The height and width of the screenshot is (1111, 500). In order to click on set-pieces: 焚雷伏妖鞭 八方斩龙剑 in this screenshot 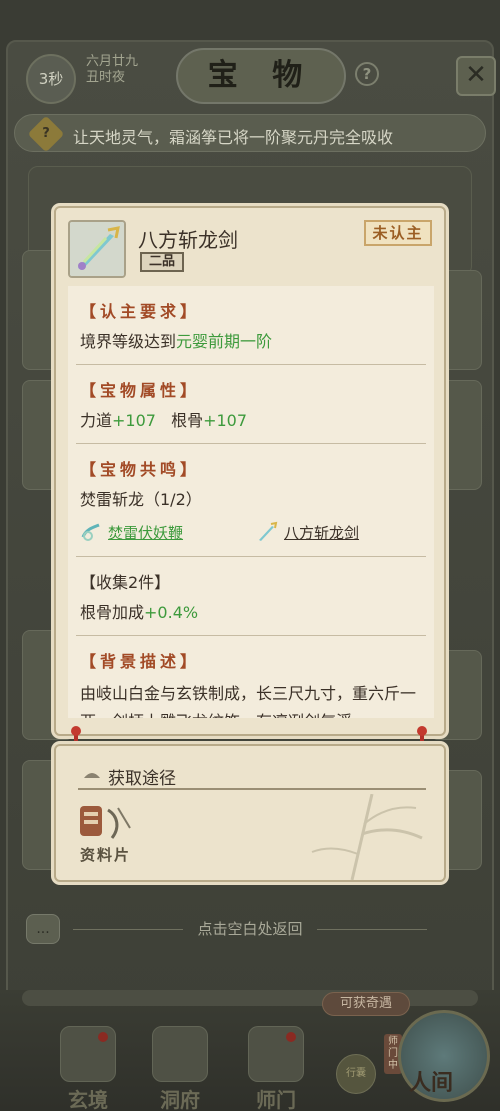, I will do `click(251, 532)`.